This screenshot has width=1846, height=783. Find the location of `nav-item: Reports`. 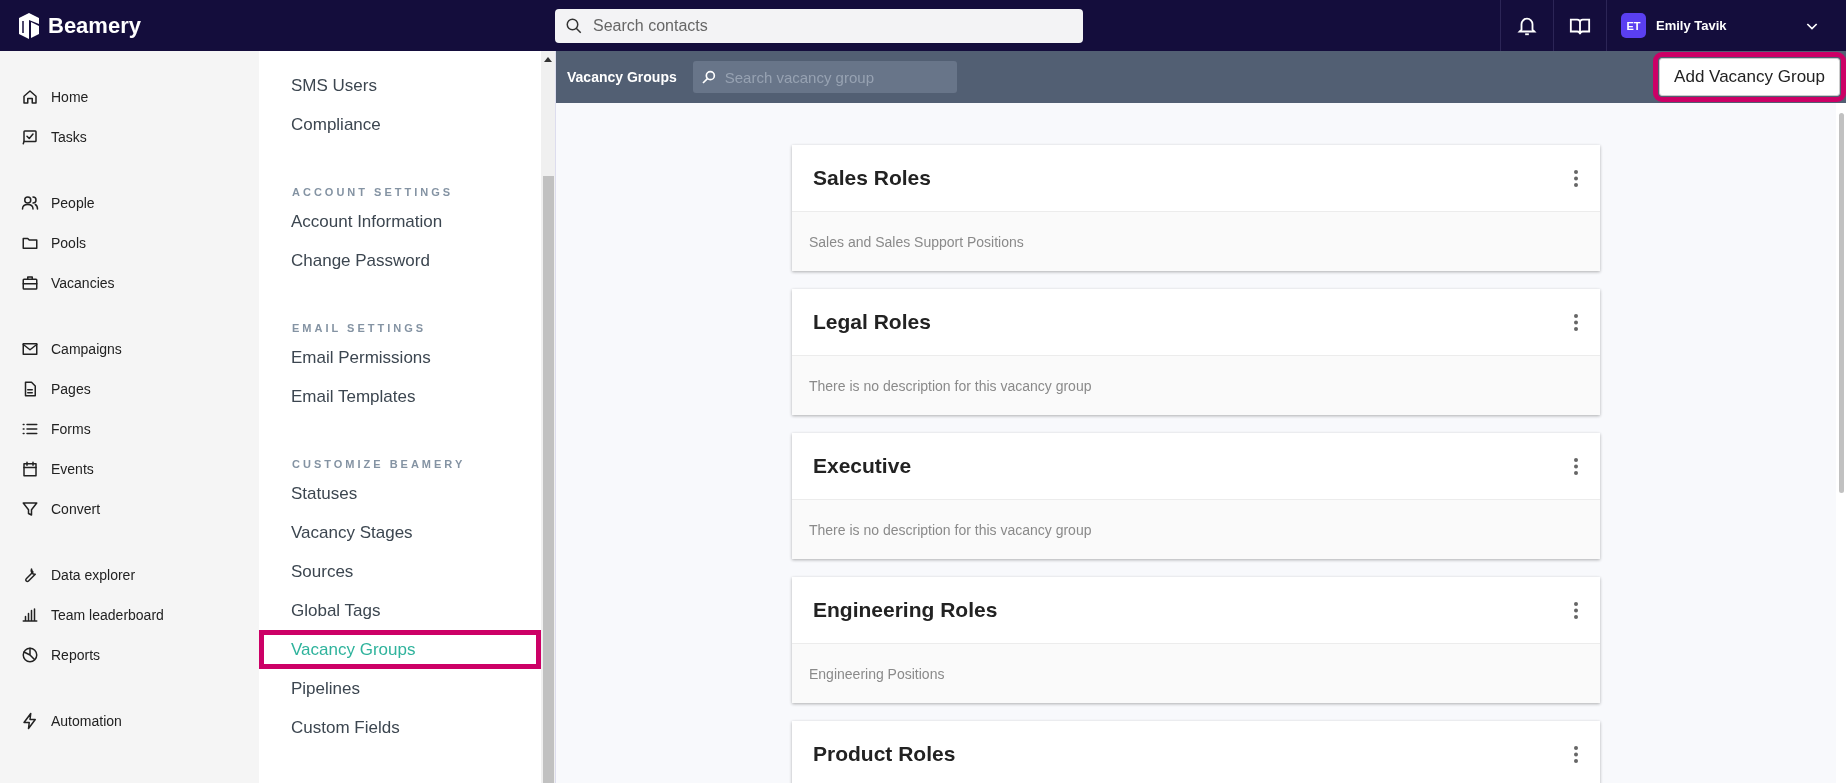

nav-item: Reports is located at coordinates (129, 655).